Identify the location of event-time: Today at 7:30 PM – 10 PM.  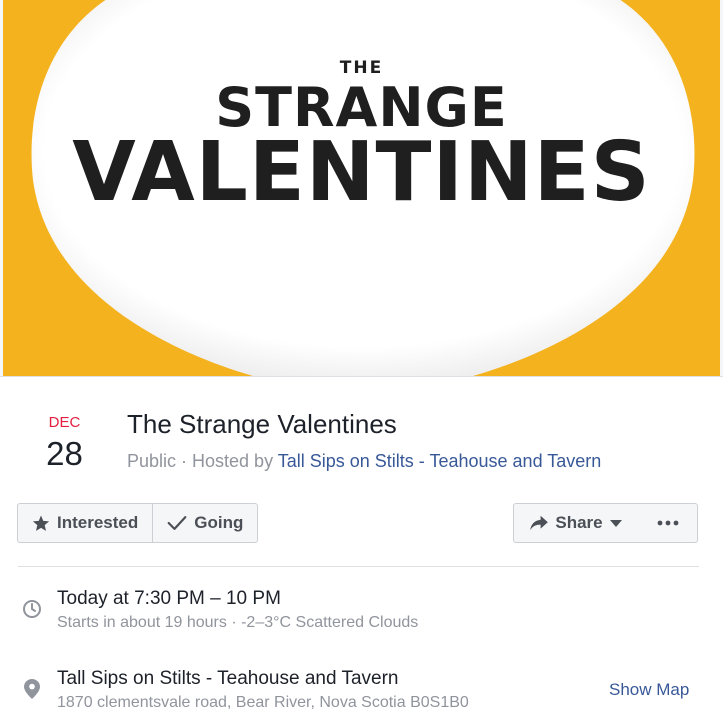
(169, 599).